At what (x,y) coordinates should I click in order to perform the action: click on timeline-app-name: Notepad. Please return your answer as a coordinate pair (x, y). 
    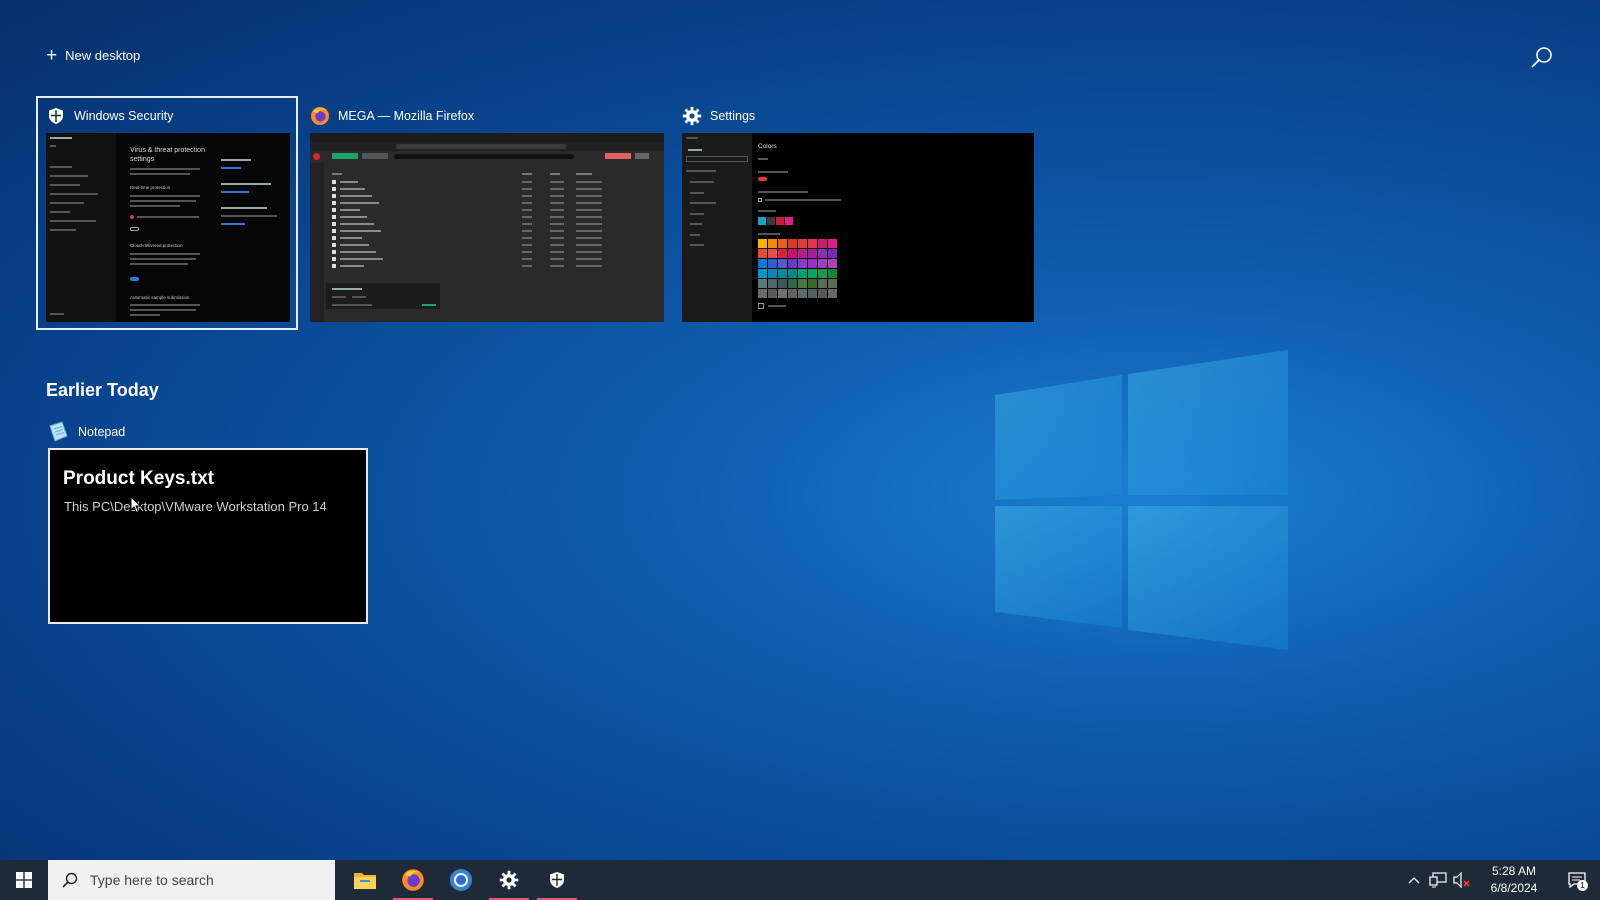
    Looking at the image, I should click on (102, 432).